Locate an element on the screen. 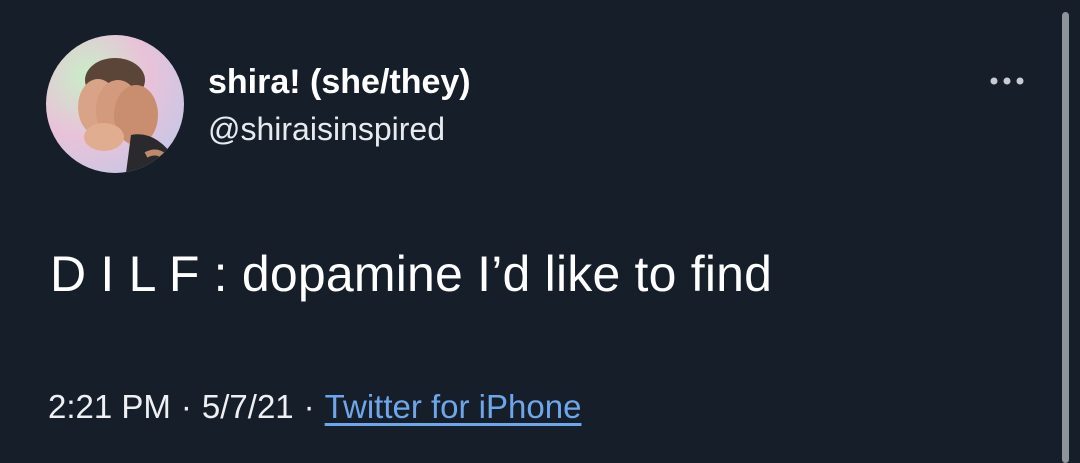 This screenshot has height=463, width=1080. scrollbar is located at coordinates (1065, 237).